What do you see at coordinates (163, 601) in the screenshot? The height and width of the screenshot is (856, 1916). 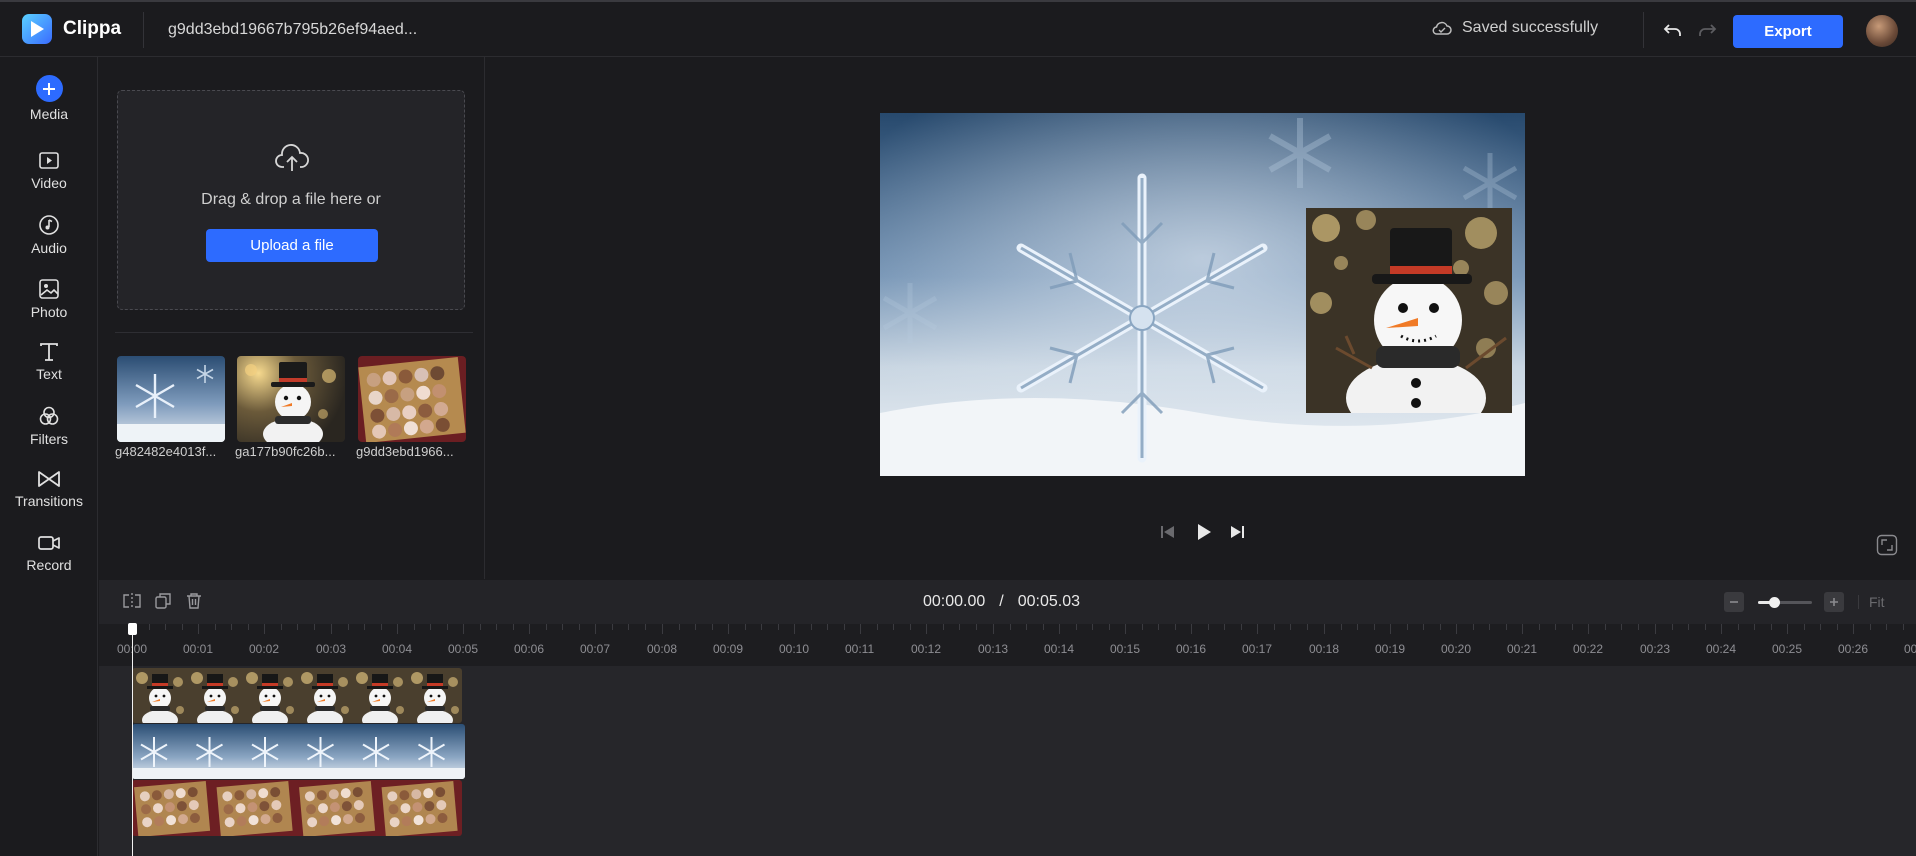 I see `duplicate-button` at bounding box center [163, 601].